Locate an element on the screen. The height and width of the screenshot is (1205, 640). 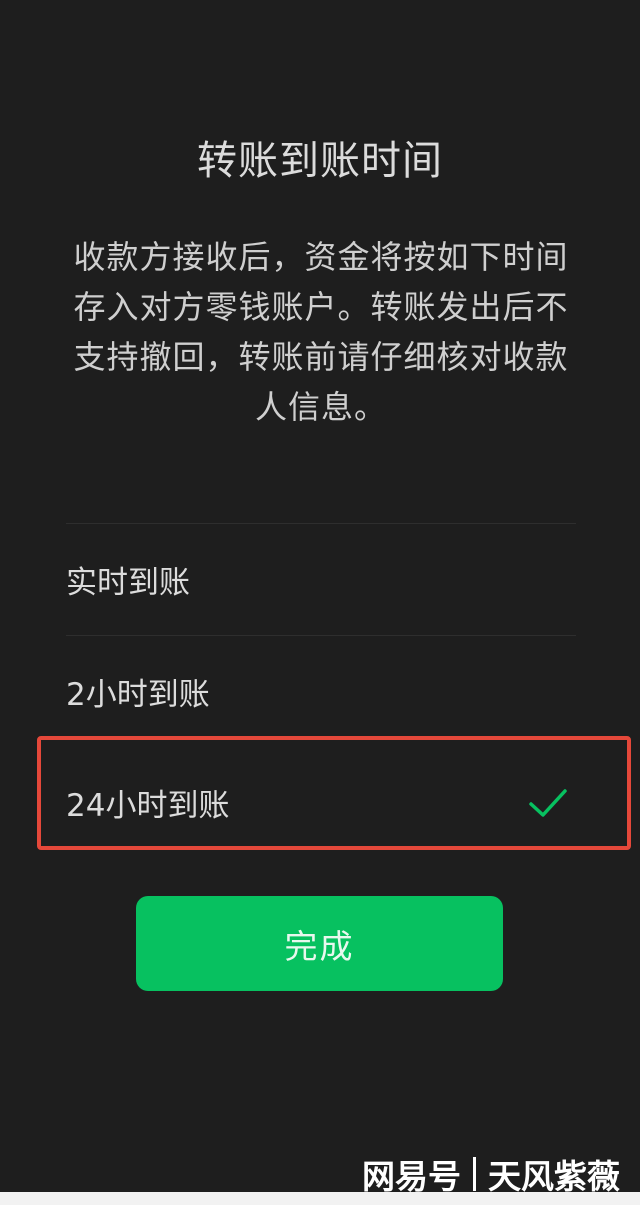
watermark: 网易号 天风紫薇 is located at coordinates (491, 1174).